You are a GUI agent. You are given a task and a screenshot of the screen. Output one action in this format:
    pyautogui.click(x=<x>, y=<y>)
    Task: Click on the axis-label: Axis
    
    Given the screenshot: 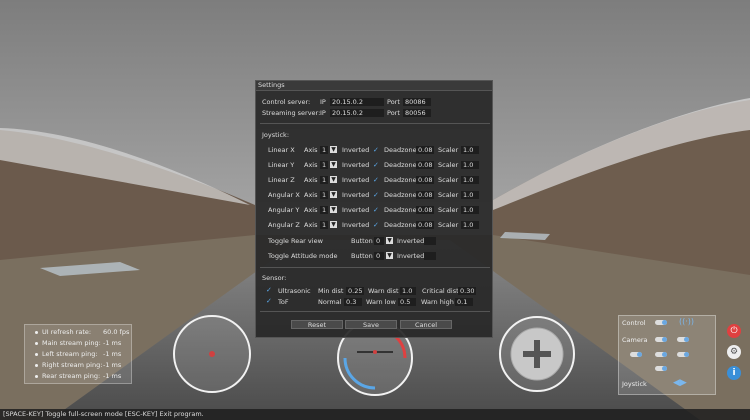 What is the action you would take?
    pyautogui.click(x=311, y=210)
    